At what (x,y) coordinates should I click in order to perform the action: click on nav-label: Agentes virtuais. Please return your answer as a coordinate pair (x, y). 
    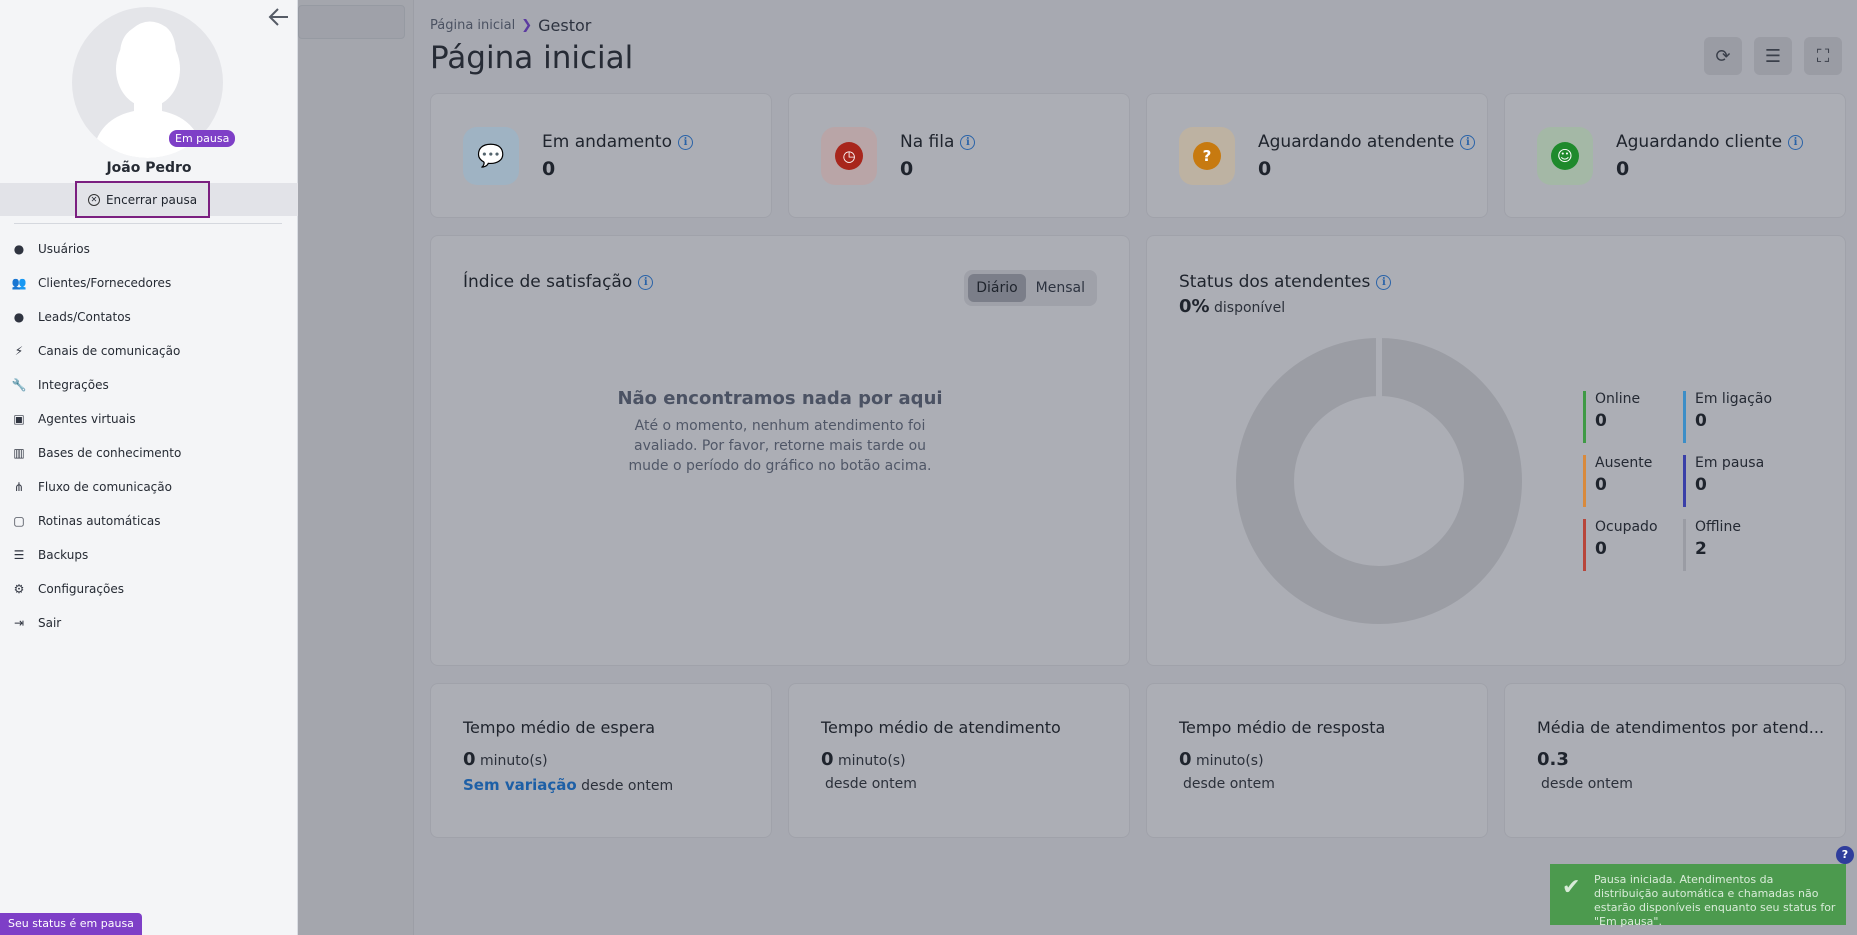
    Looking at the image, I should click on (87, 419).